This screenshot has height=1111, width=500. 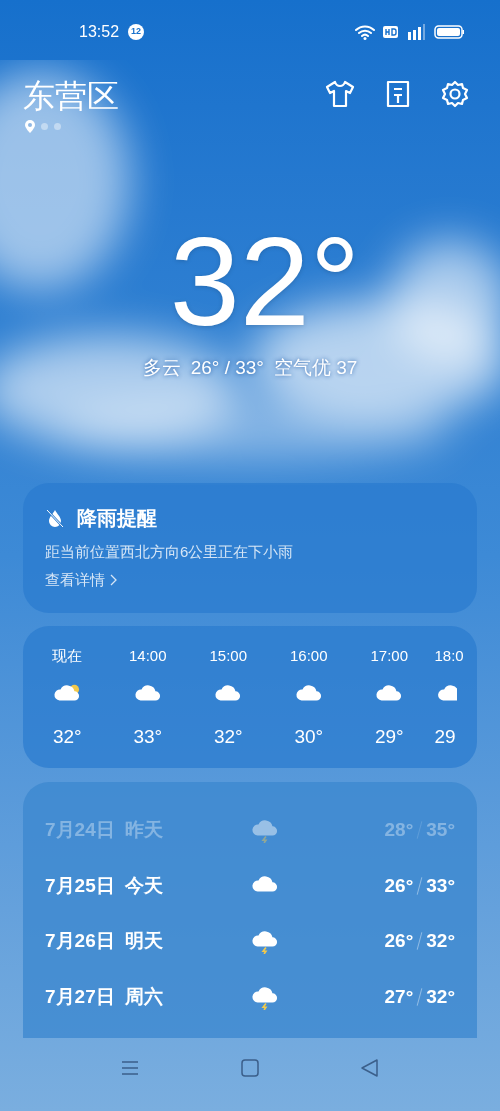 What do you see at coordinates (170, 551) in the screenshot?
I see `alert-message: 距当前位置西北方向6公里正在下小雨` at bounding box center [170, 551].